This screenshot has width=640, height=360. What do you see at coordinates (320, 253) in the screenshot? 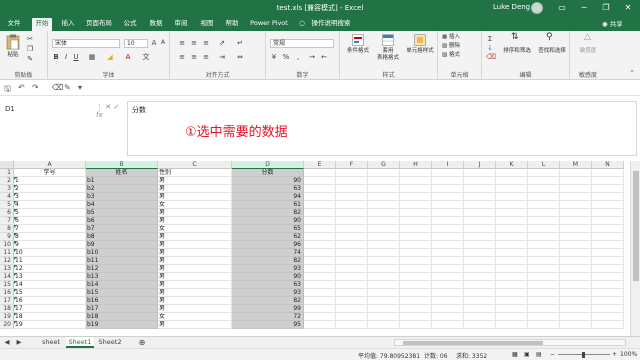
I see `cell-e11` at bounding box center [320, 253].